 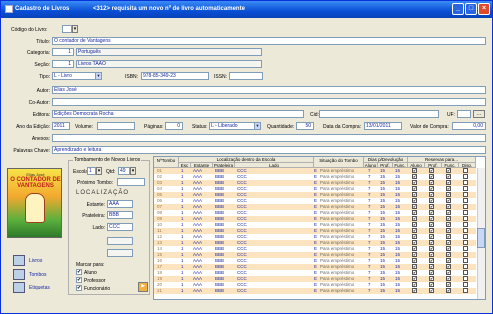 I want to click on codigo-spin-button: ▾, so click(x=75, y=29).